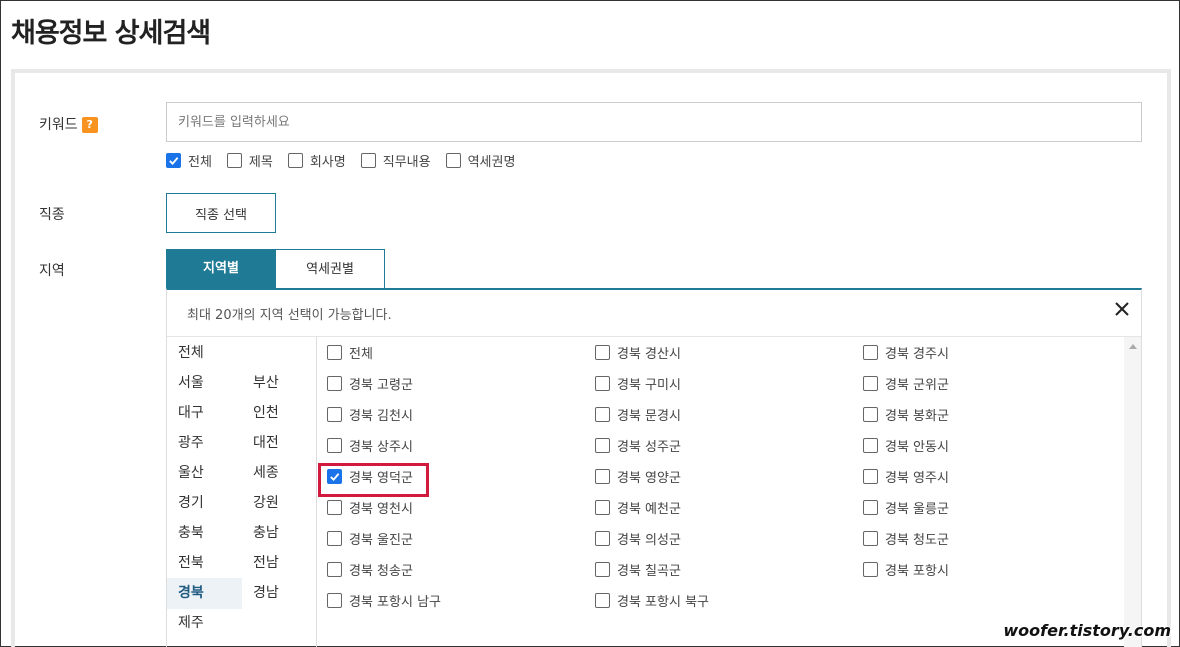 The width and height of the screenshot is (1180, 647). I want to click on scrollbar, so click(1132, 492).